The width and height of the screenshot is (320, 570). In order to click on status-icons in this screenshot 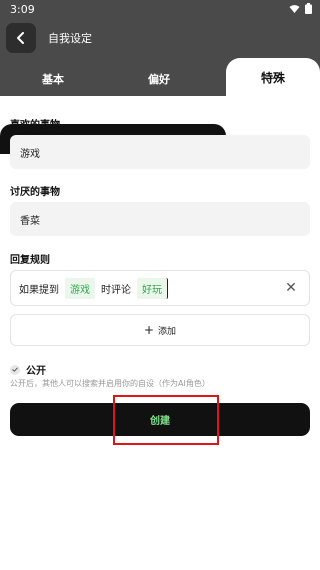, I will do `click(300, 8)`.